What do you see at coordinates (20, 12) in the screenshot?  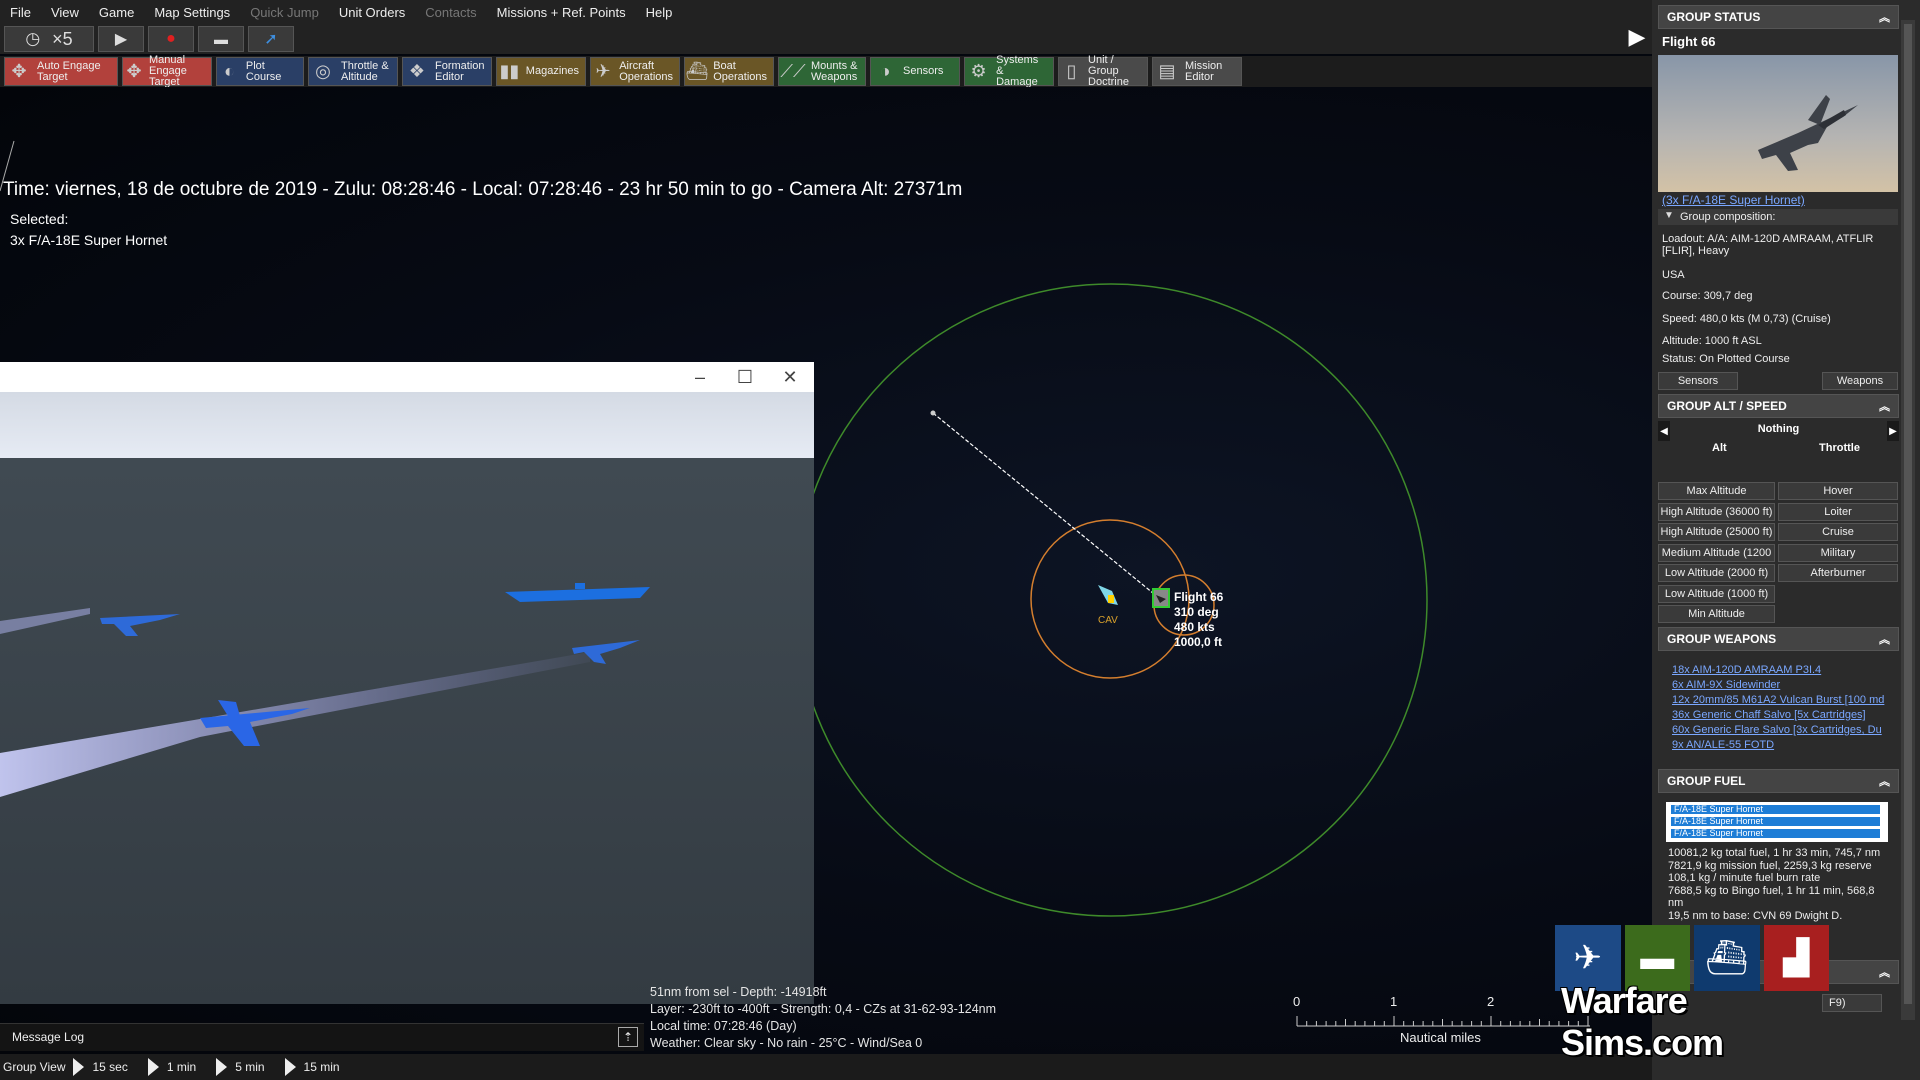 I see `menu-file: File` at bounding box center [20, 12].